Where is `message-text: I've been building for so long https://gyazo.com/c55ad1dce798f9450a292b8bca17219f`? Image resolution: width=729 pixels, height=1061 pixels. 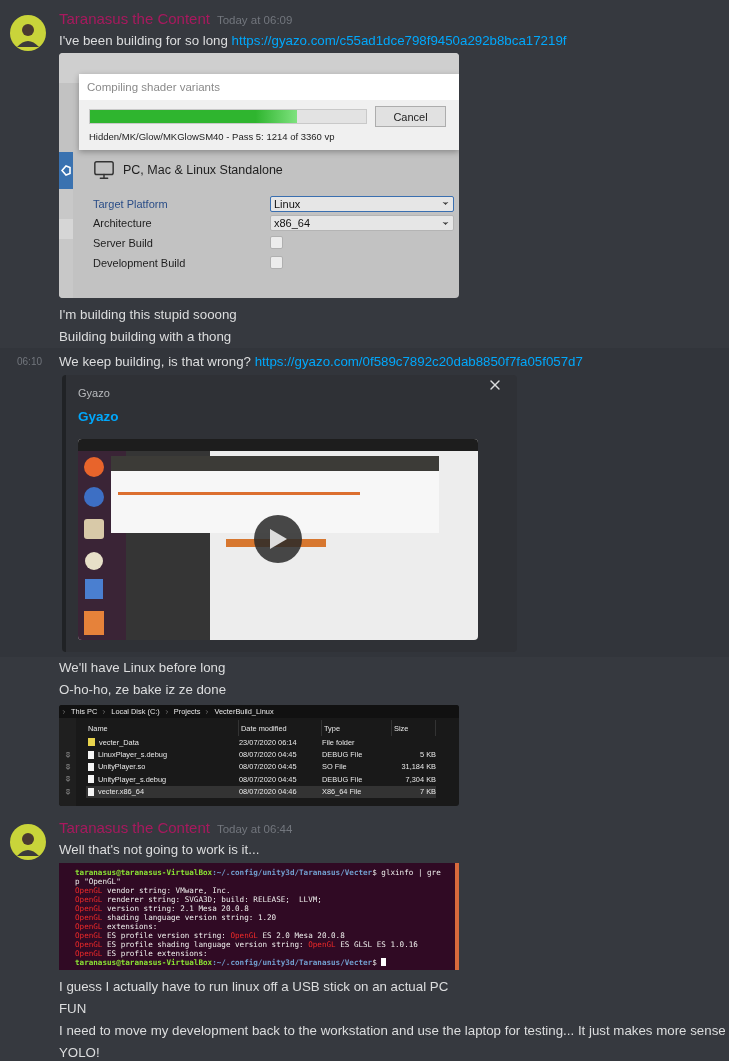
message-text: I've been building for so long https://gyazo.com/c55ad1dce798f9450a292b8bca17219f is located at coordinates (313, 41).